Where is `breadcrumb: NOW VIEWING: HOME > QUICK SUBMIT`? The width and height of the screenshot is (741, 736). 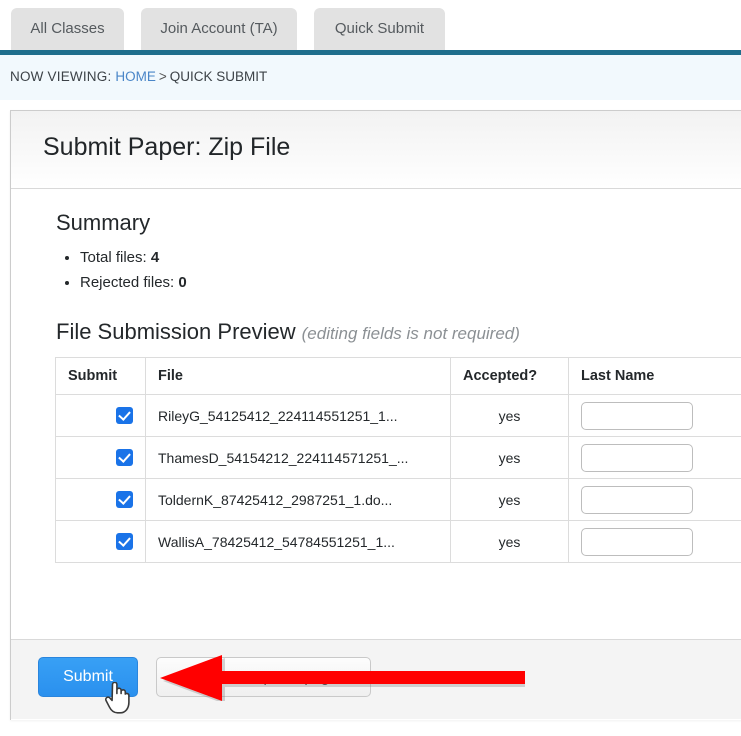 breadcrumb: NOW VIEWING: HOME > QUICK SUBMIT is located at coordinates (370, 77).